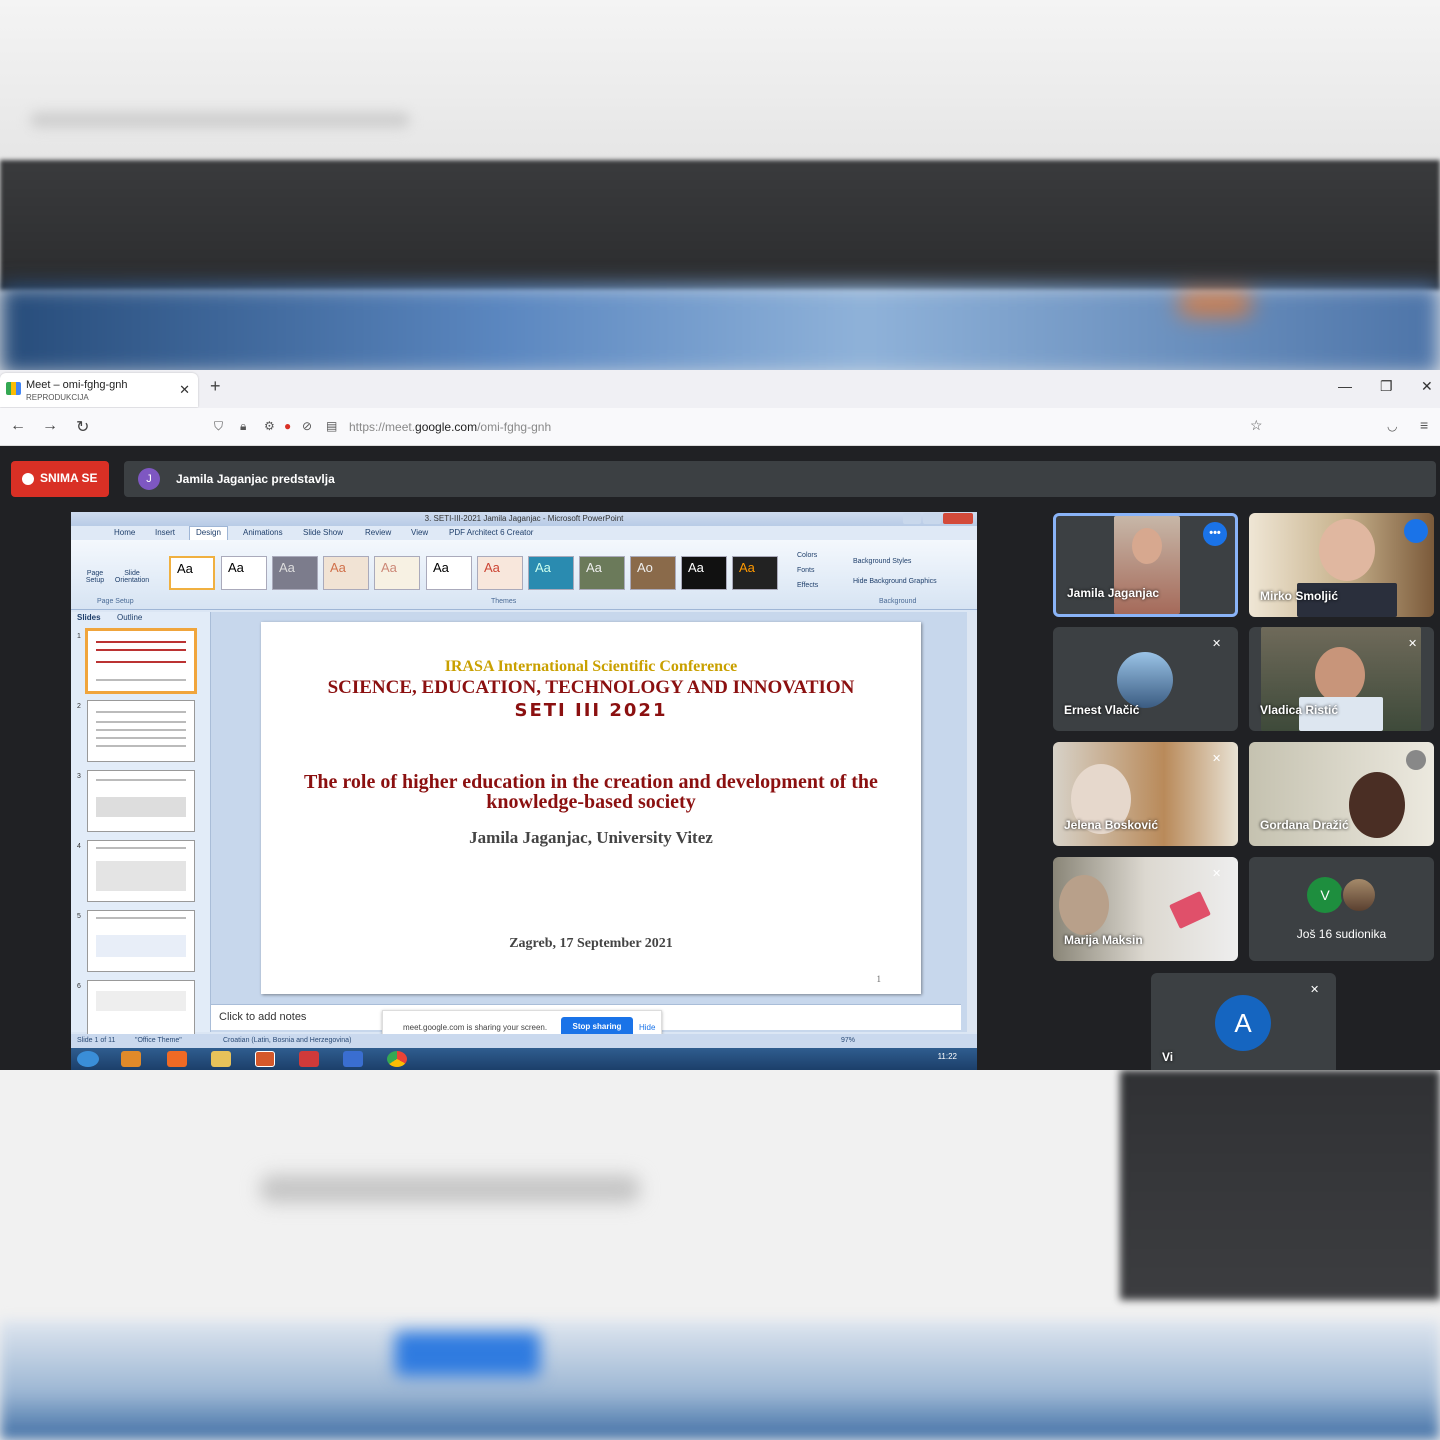 This screenshot has width=1440, height=1440. Describe the element at coordinates (215, 386) in the screenshot. I see `new-tab-icon: +` at that location.